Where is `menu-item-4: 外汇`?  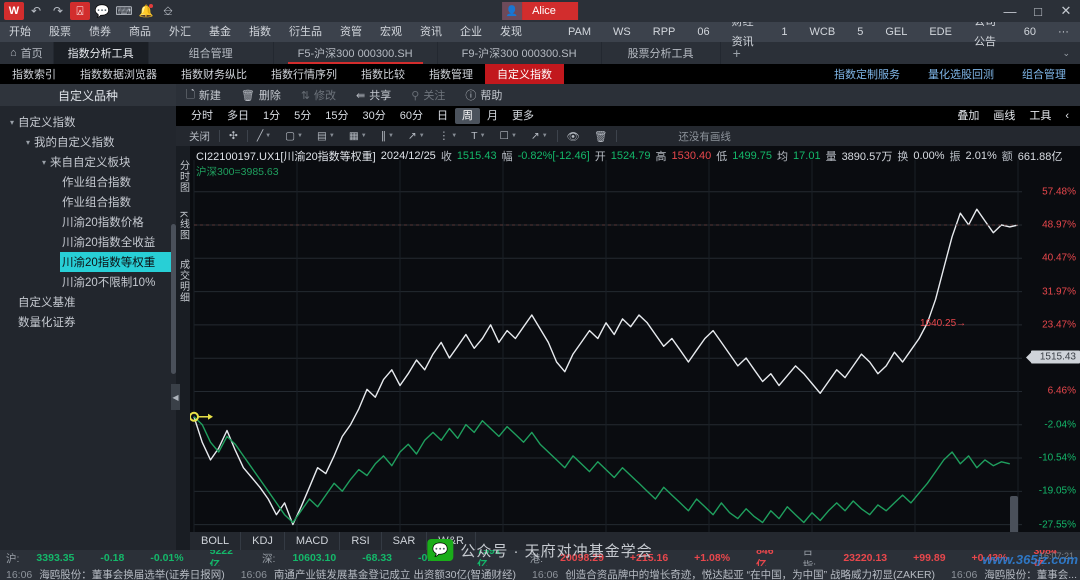 menu-item-4: 外汇 is located at coordinates (180, 32).